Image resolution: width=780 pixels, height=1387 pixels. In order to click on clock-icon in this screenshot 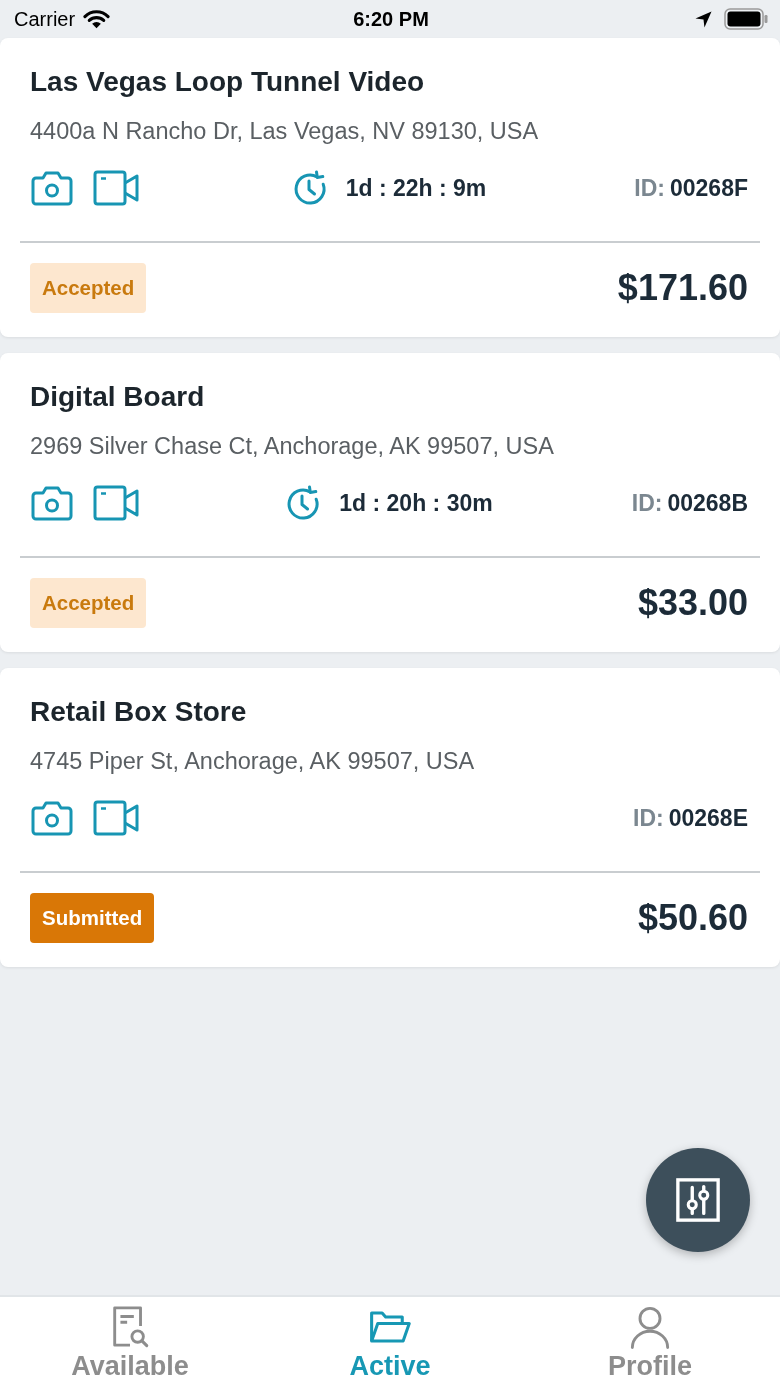, I will do `click(303, 503)`.